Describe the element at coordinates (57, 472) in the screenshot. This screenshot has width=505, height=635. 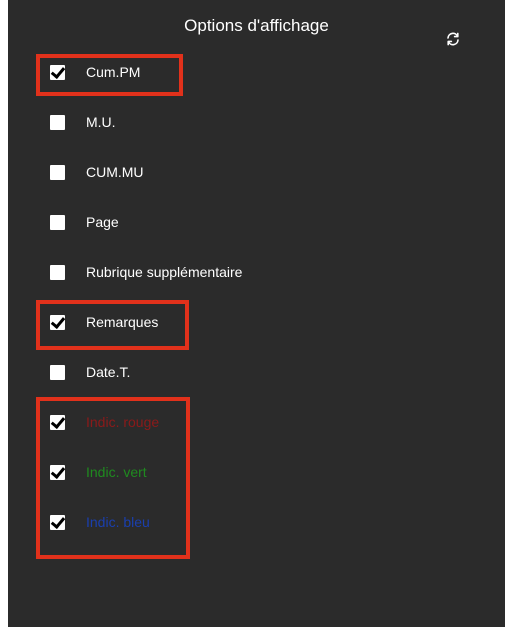
I see `checkbox-indic-vert` at that location.